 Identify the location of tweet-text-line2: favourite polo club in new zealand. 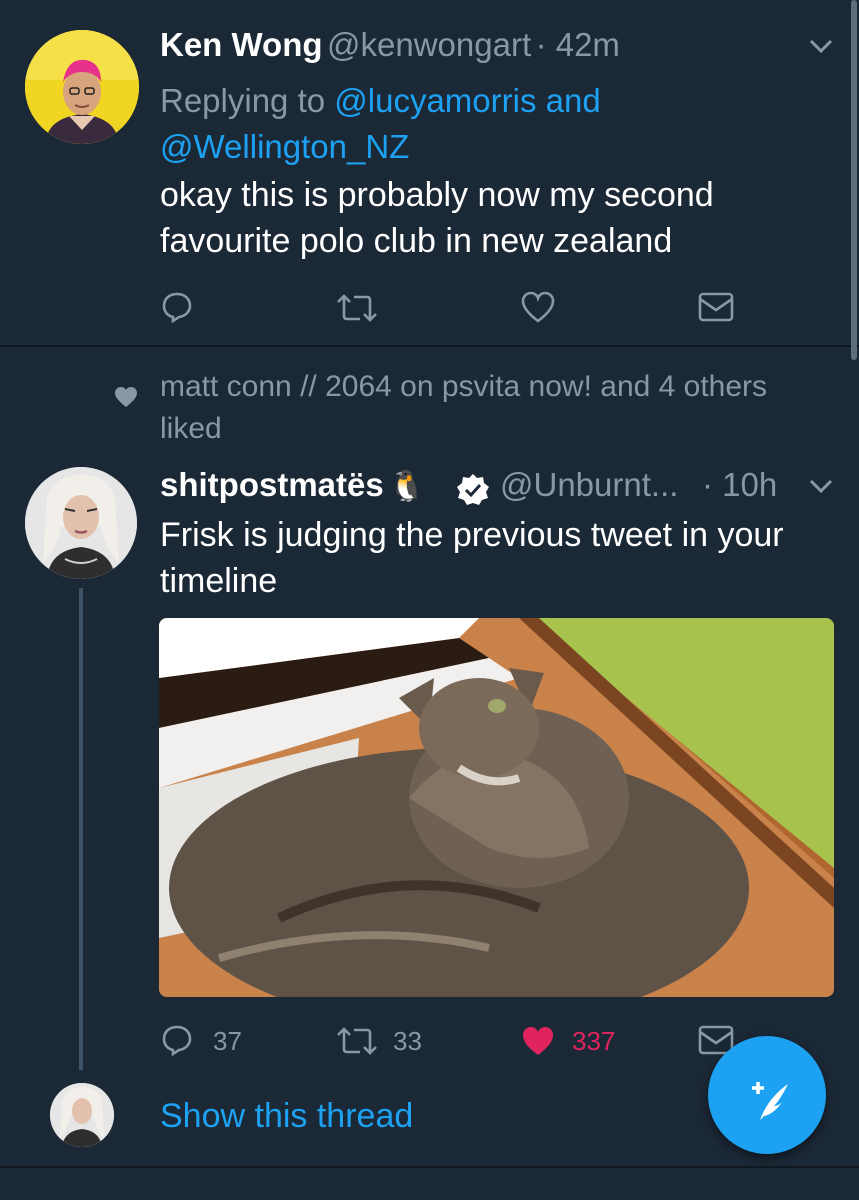
(416, 241).